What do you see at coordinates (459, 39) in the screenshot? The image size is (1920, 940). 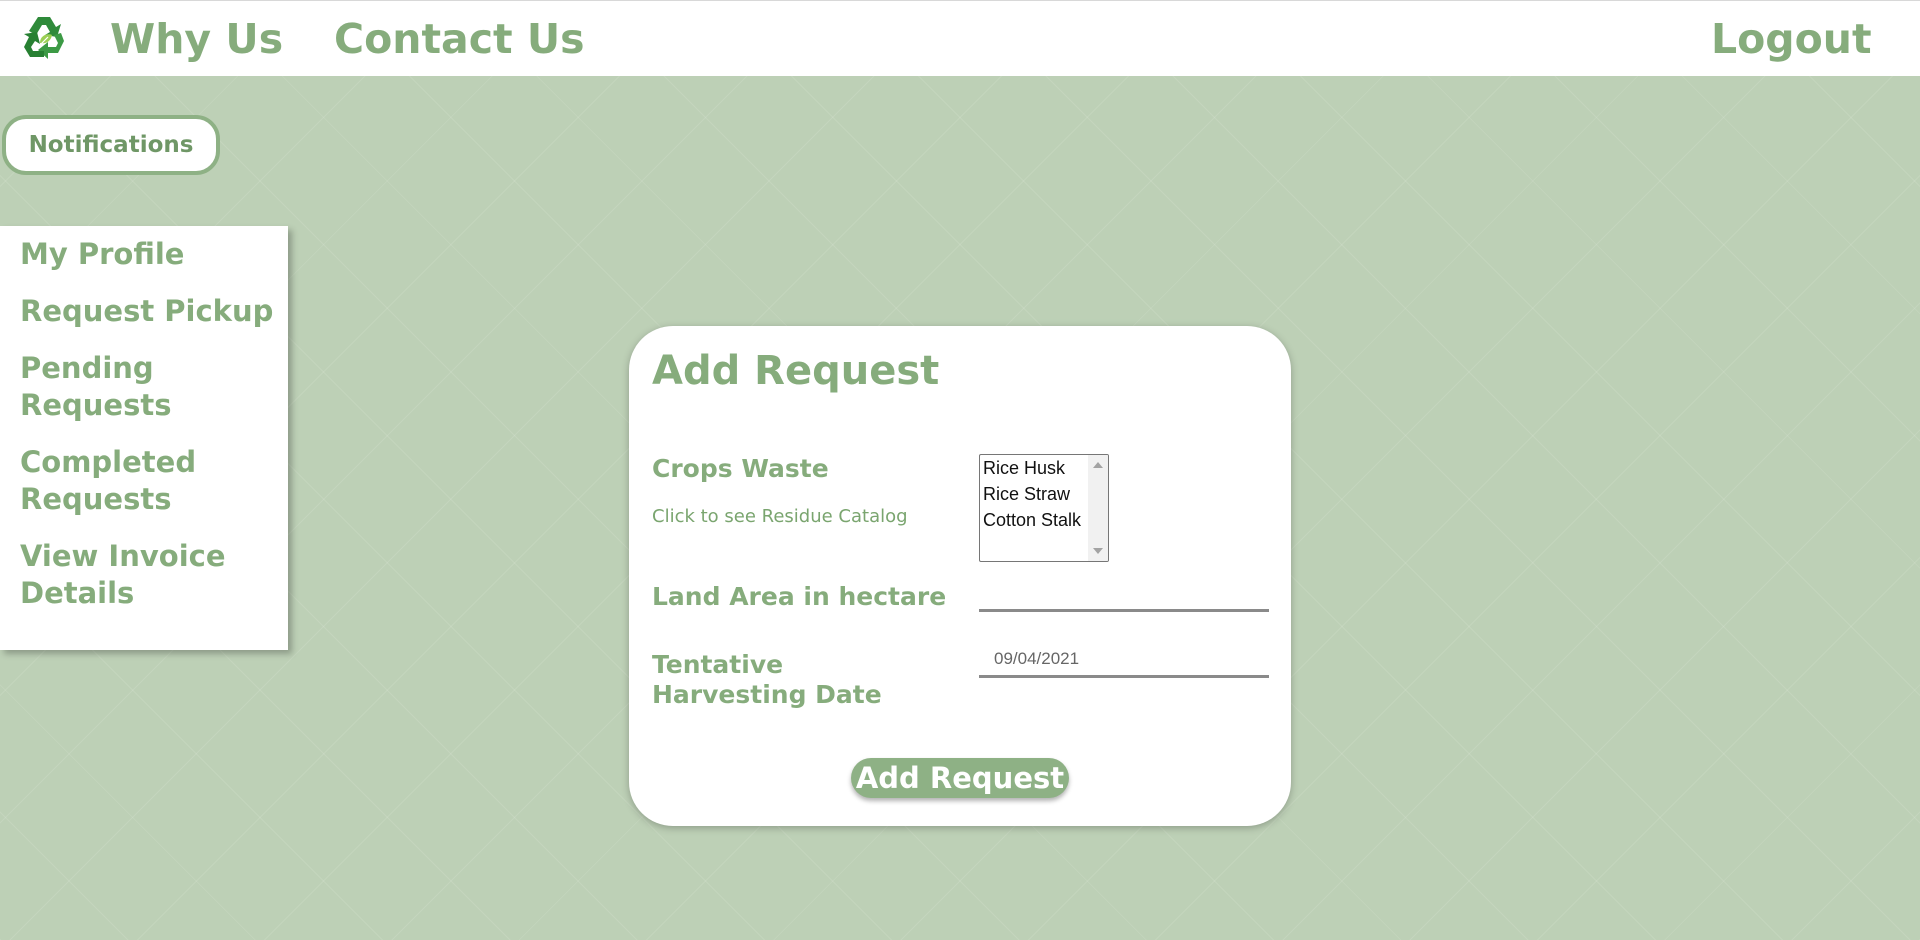 I see `nav-contact-us: Contact Us` at bounding box center [459, 39].